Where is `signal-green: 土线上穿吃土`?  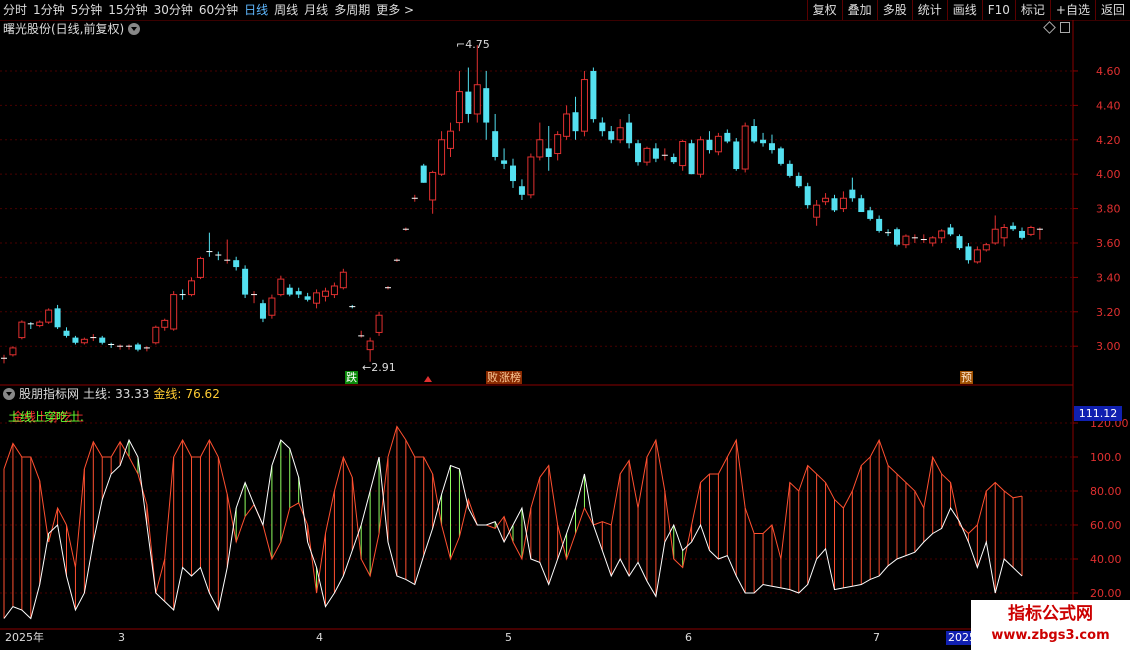
signal-green: 土线上穿吃土 is located at coordinates (44, 417).